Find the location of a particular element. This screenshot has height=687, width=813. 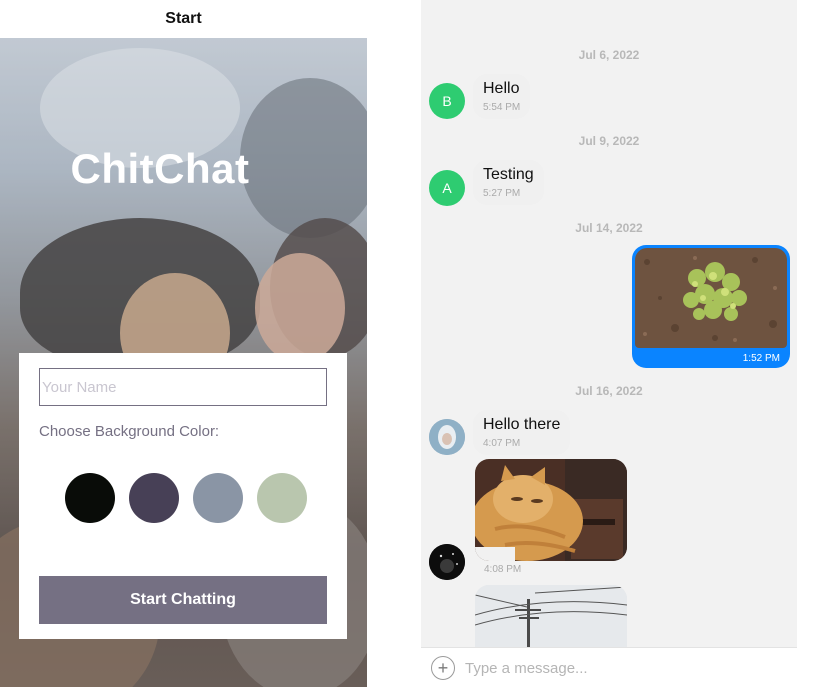

message-text: Hello there is located at coordinates (522, 424).